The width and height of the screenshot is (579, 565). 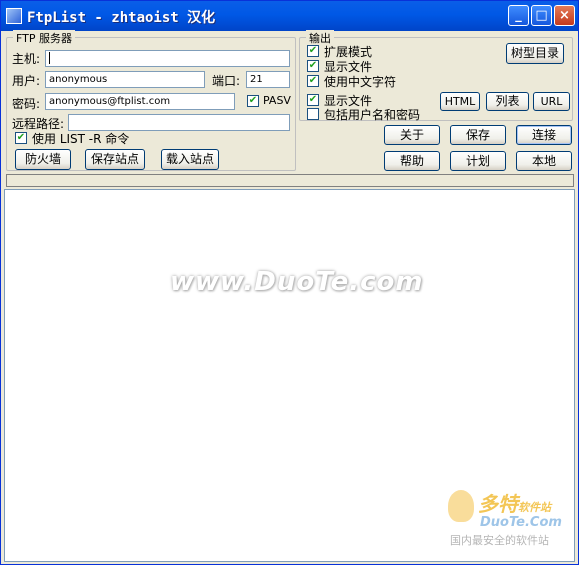 I want to click on user-input: anonymous, so click(x=125, y=79).